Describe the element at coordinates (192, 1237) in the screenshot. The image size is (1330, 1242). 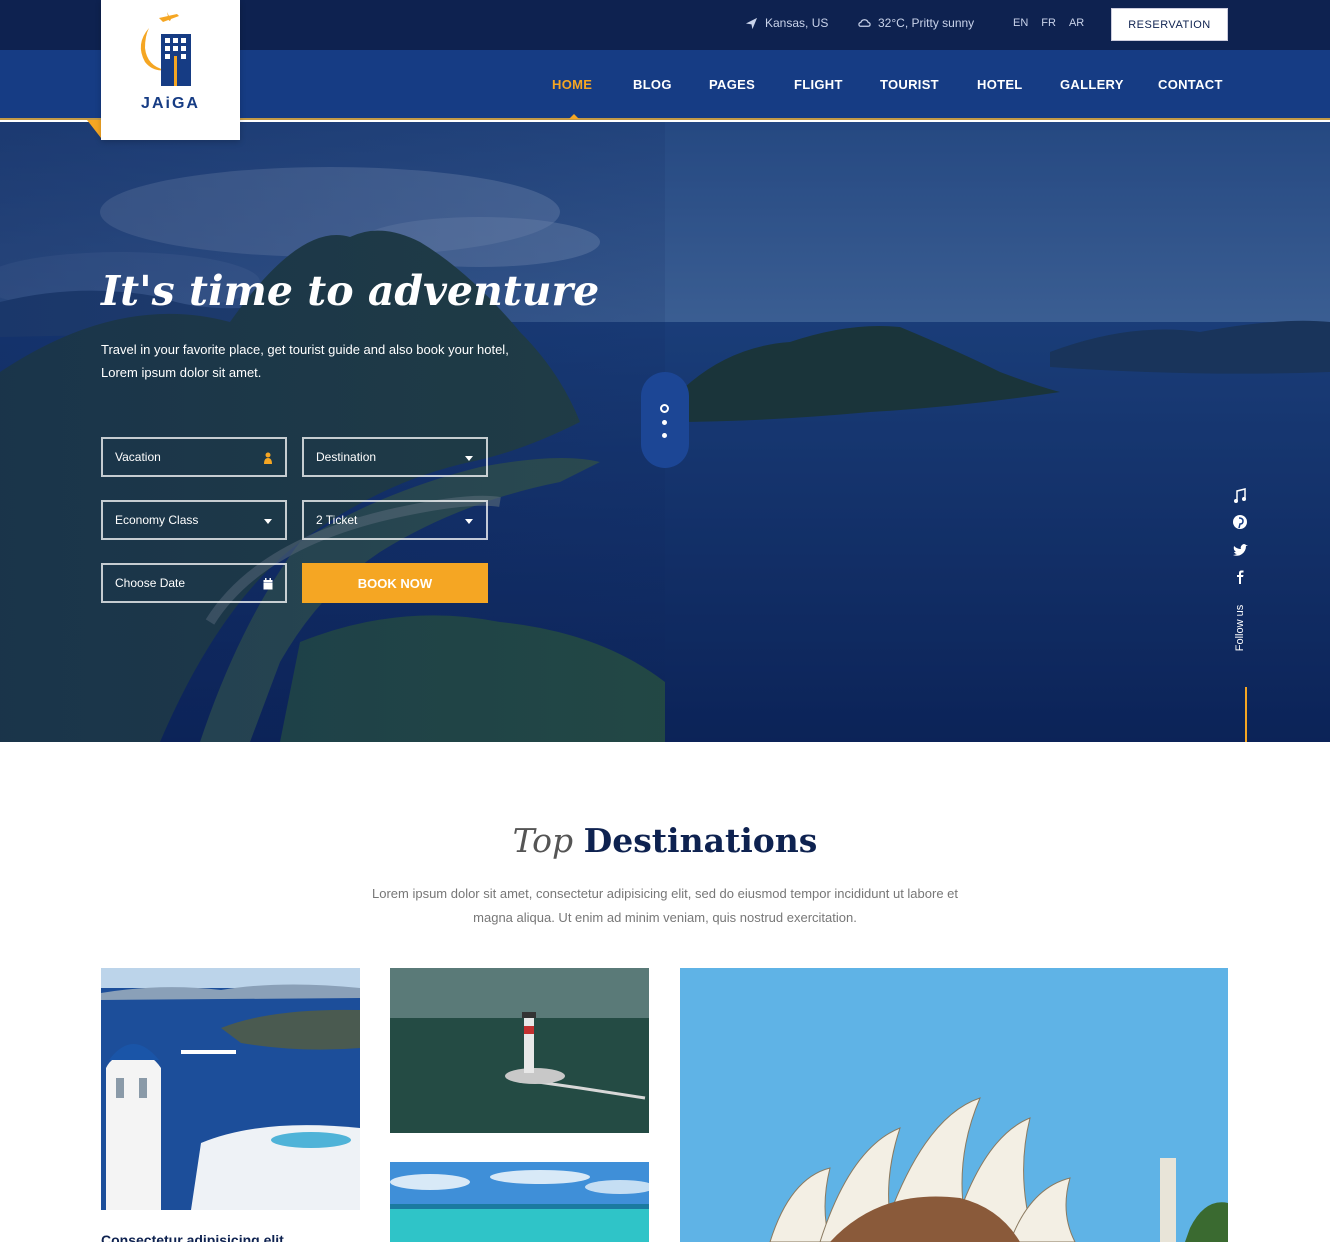
I see `destination-card-caption: Consectetur adipisicing elit` at that location.